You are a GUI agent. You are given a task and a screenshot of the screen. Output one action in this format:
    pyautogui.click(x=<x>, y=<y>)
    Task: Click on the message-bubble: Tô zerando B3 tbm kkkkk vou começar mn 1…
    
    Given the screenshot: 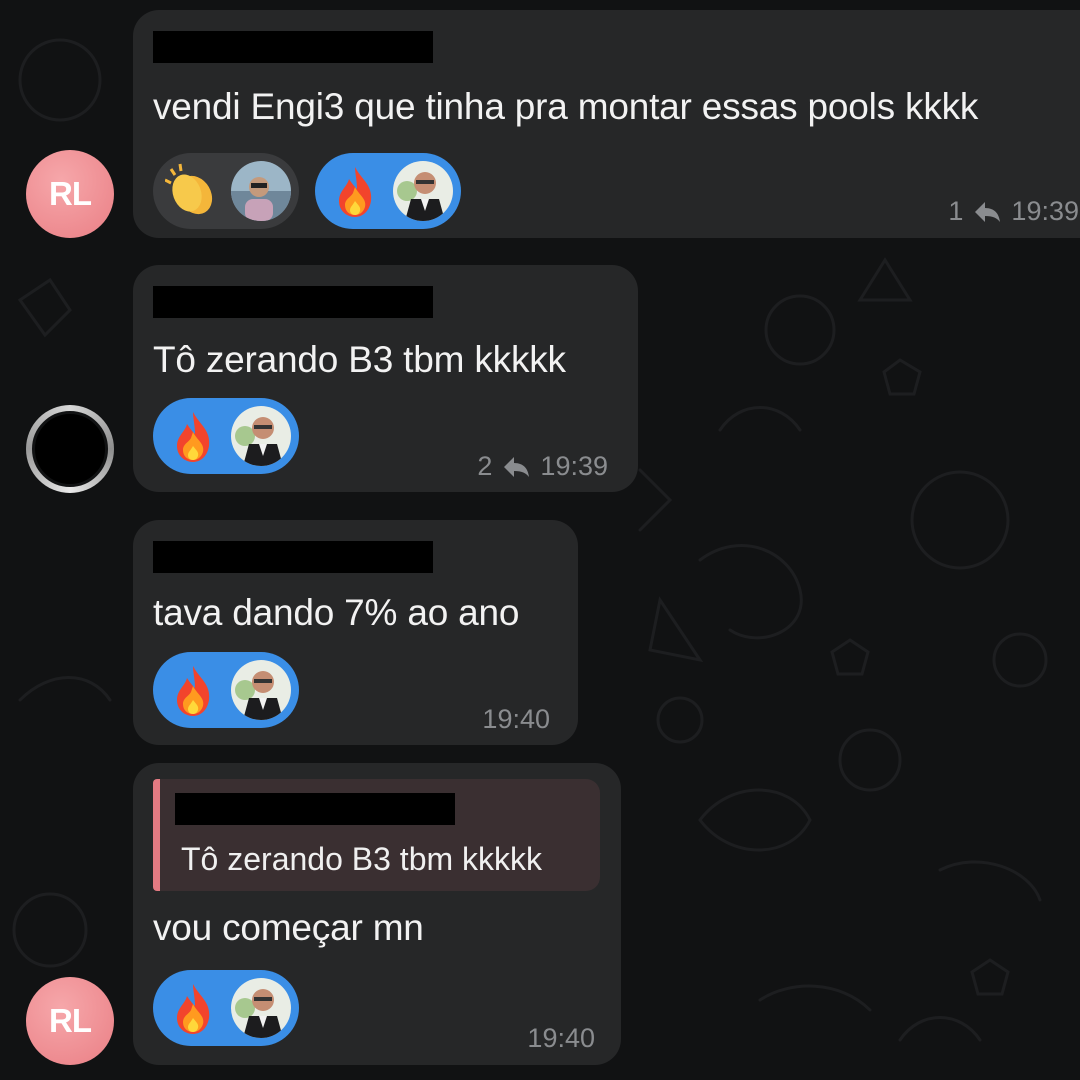 What is the action you would take?
    pyautogui.click(x=377, y=914)
    